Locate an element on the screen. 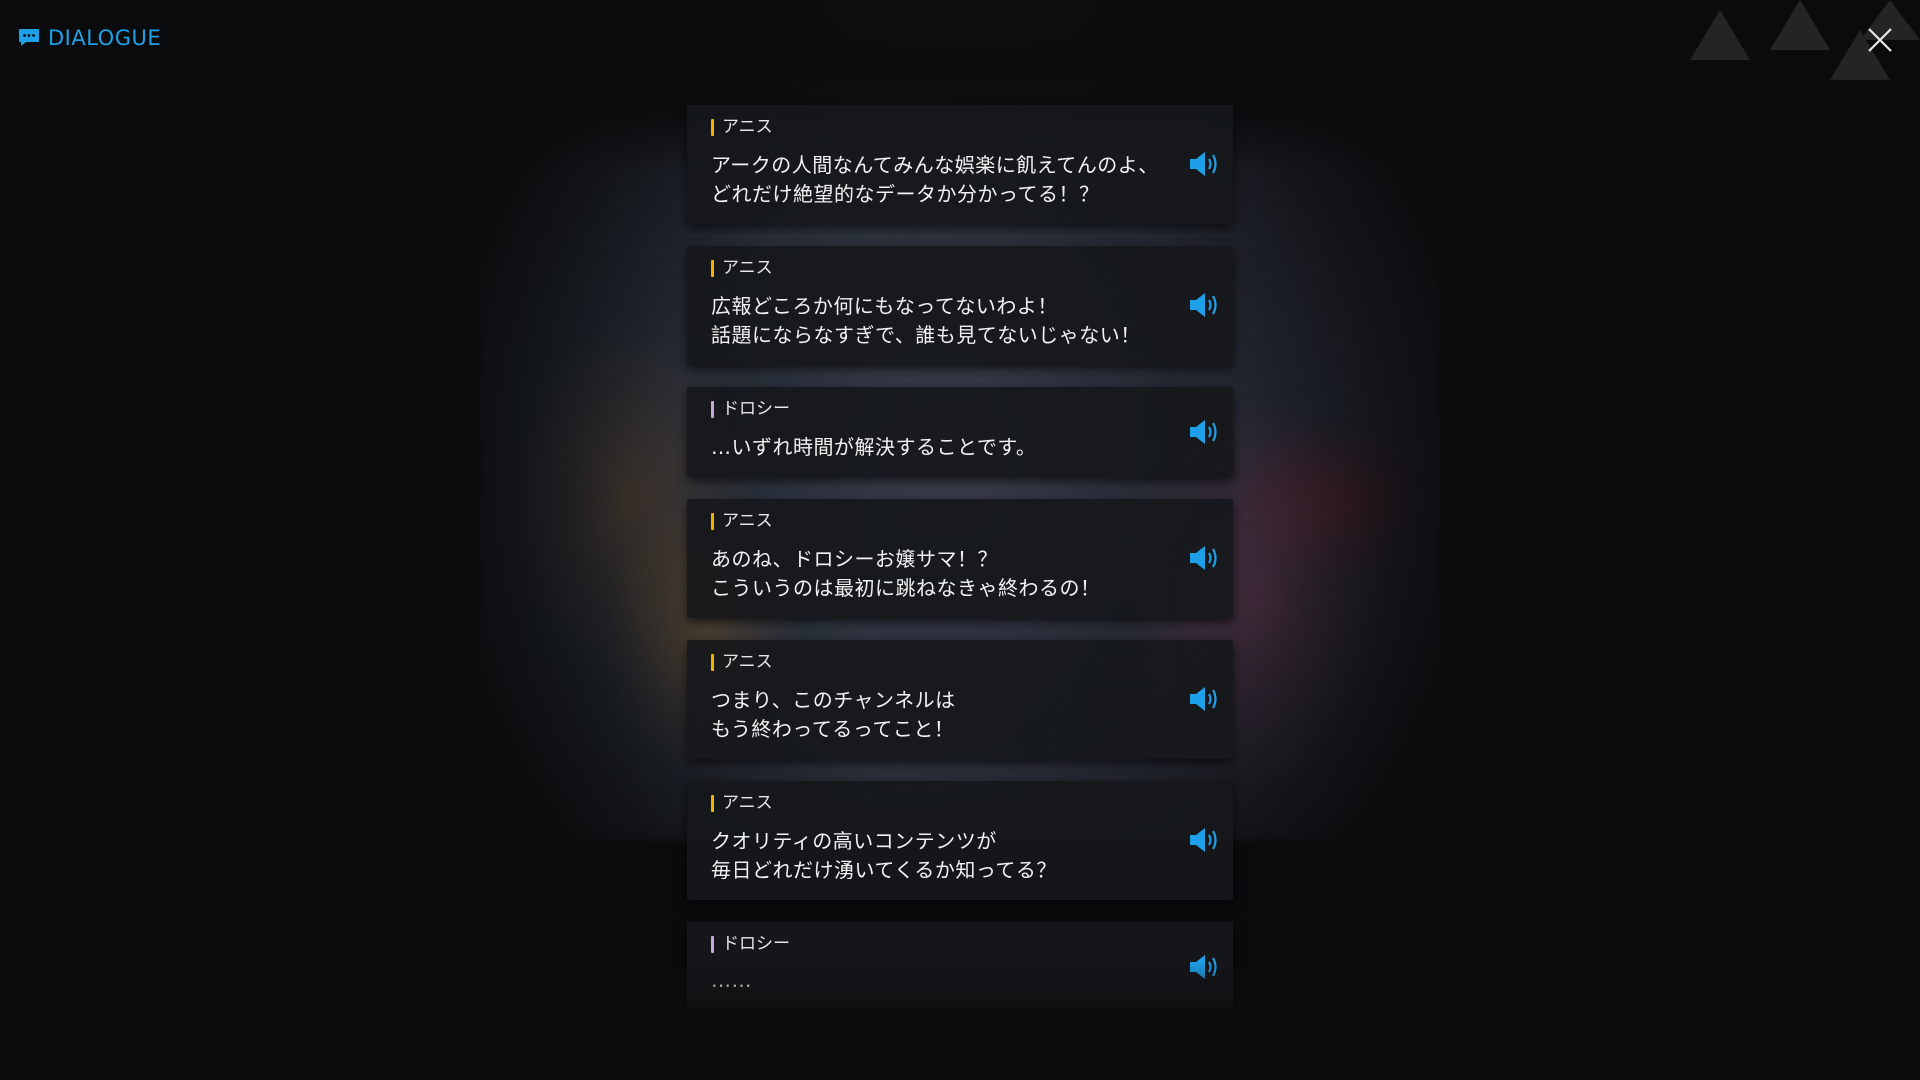 The width and height of the screenshot is (1920, 1080). dialogue-line: どれだけ絶望的なデータか分かってる！？ is located at coordinates (905, 194).